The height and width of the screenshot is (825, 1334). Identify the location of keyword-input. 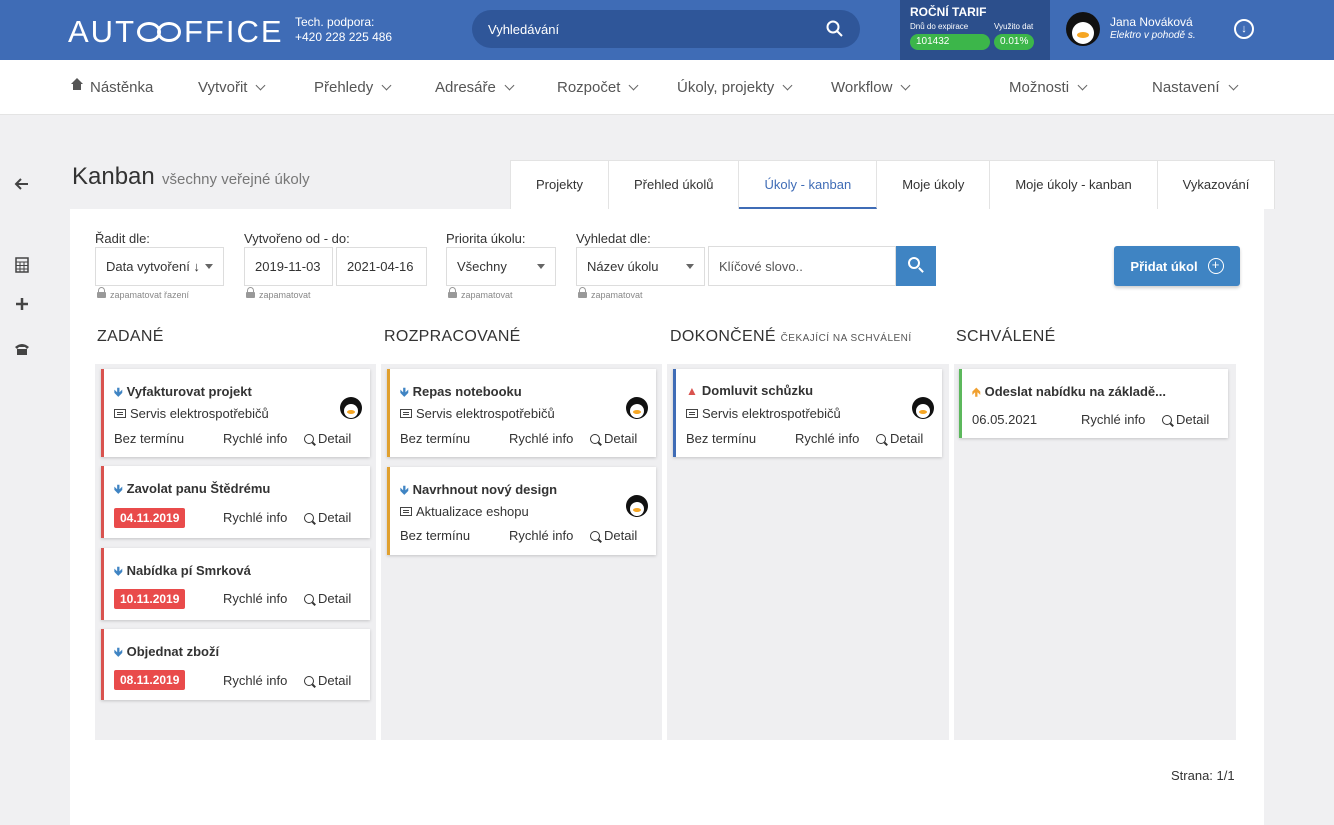
(802, 266).